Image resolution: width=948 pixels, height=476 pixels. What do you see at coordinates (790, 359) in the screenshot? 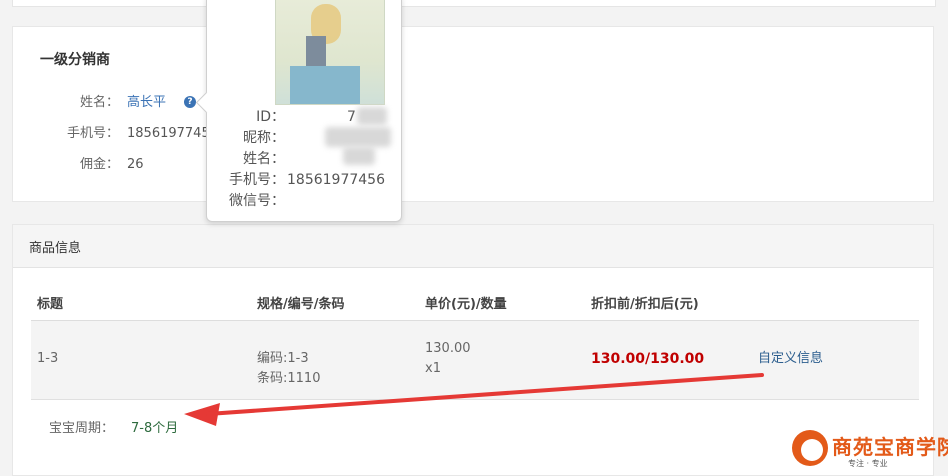
I see `custom-info-link: 自定义信息` at bounding box center [790, 359].